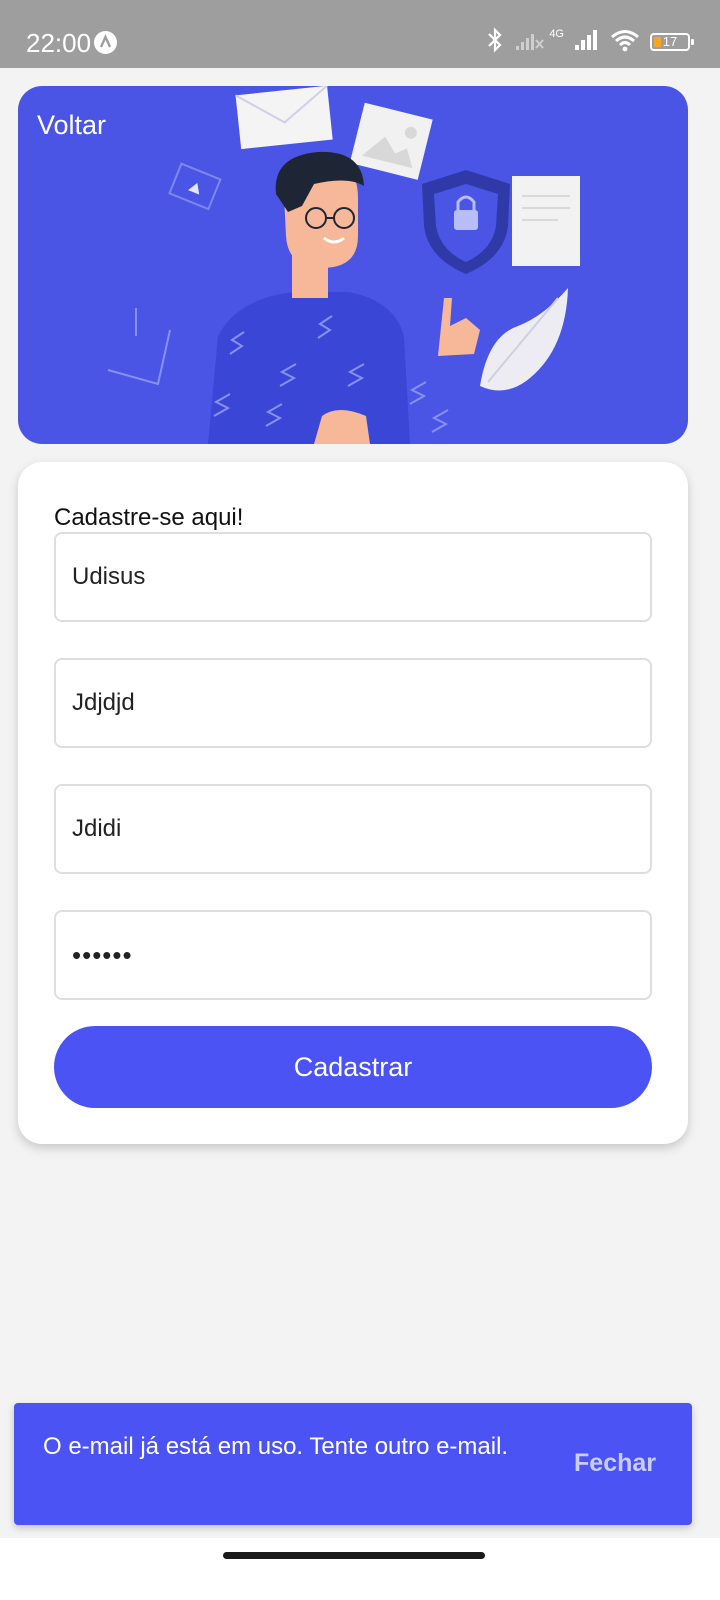  I want to click on app-alert-icon, so click(105, 42).